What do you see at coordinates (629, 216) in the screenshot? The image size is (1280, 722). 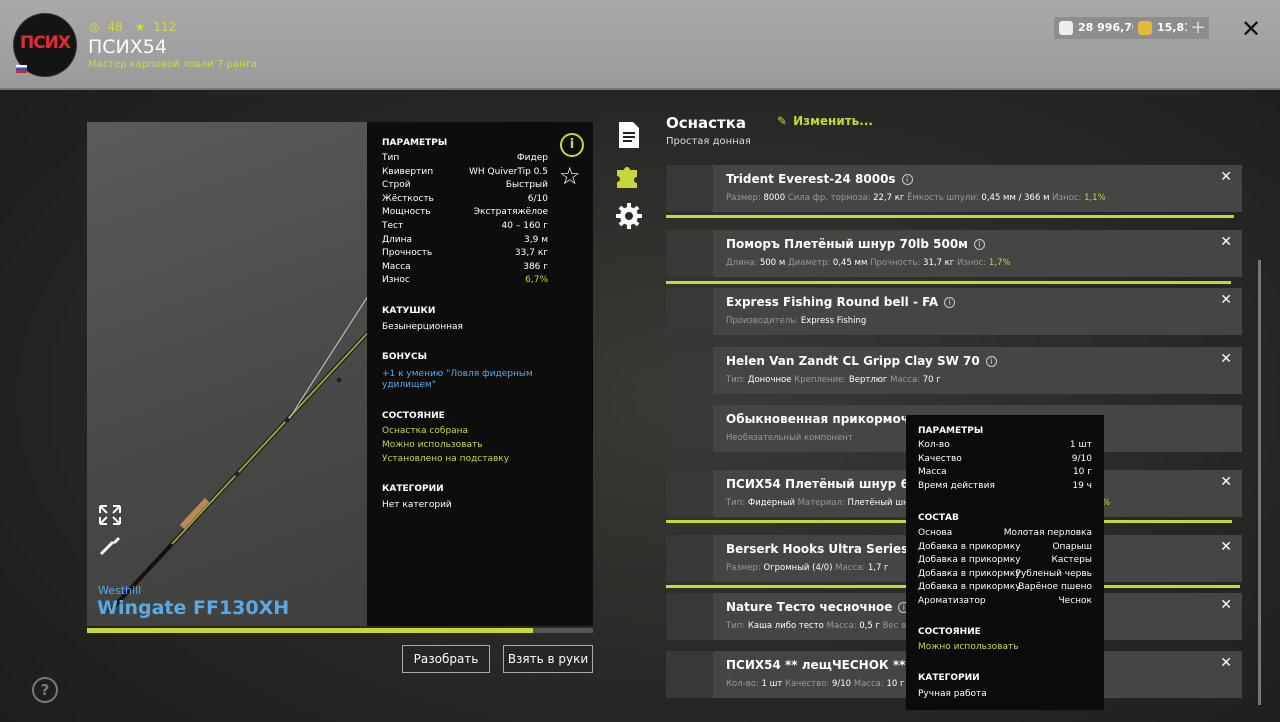 I see `gear-tab-icon` at bounding box center [629, 216].